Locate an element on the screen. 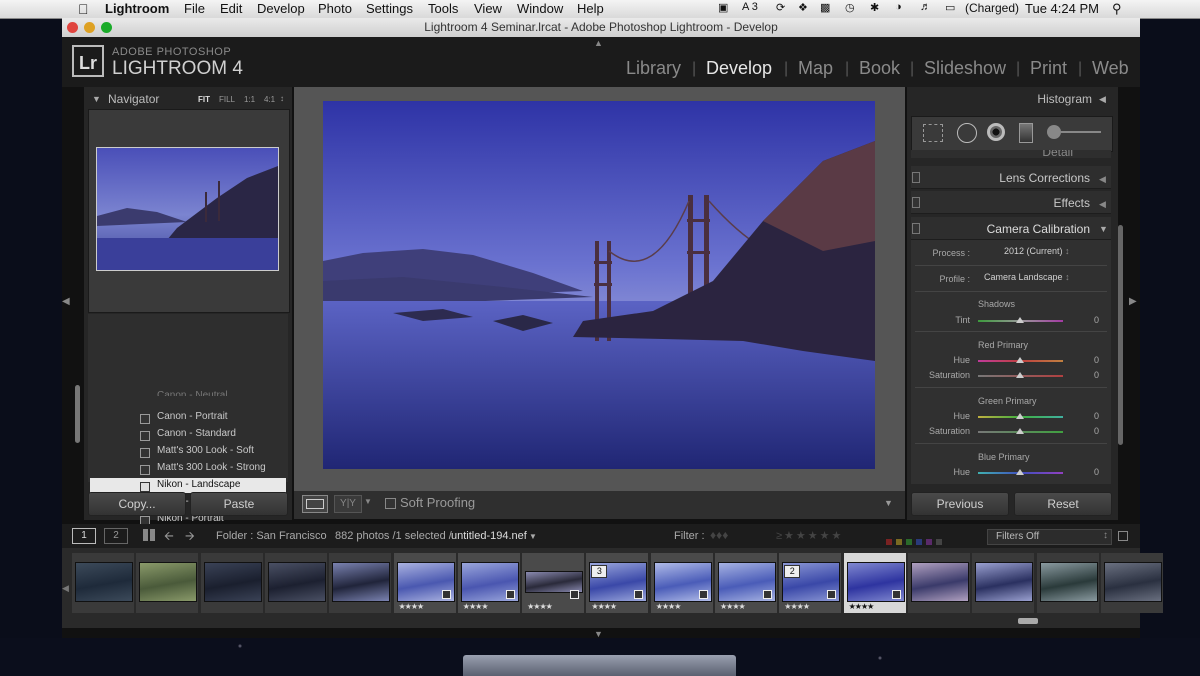 The width and height of the screenshot is (1200, 676). close-window-button is located at coordinates (72, 27).